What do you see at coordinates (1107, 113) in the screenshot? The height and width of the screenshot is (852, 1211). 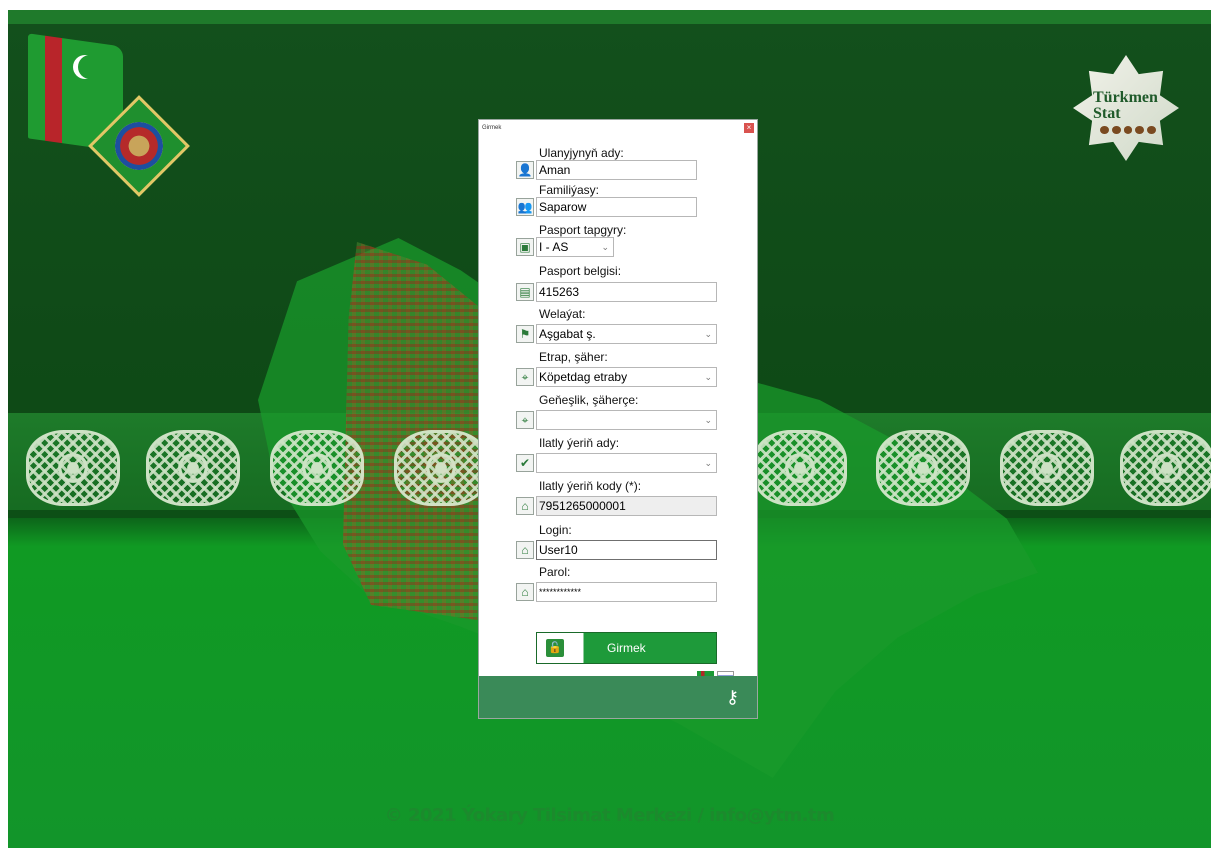 I see `logo-line-2: Stat` at bounding box center [1107, 113].